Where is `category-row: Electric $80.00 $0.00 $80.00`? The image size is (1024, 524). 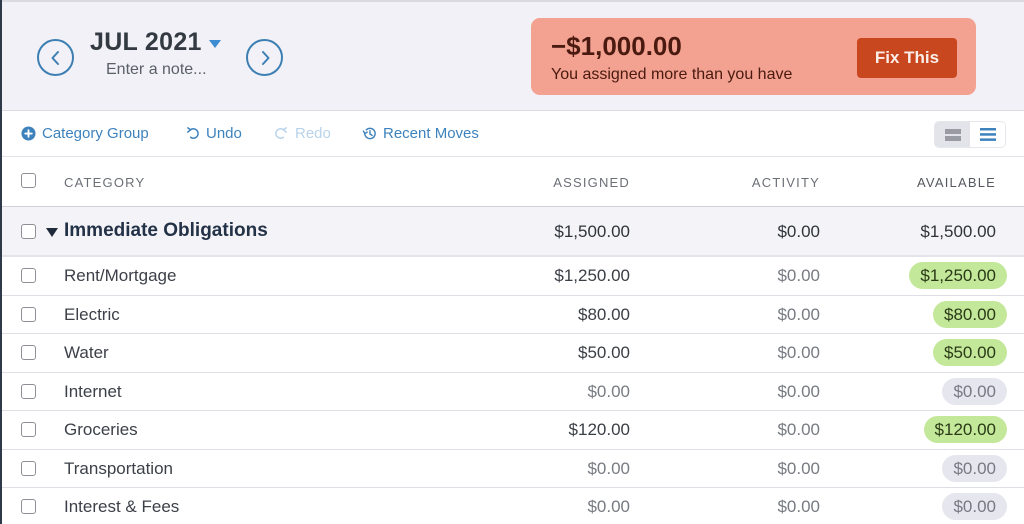 category-row: Electric $80.00 $0.00 $80.00 is located at coordinates (512, 314).